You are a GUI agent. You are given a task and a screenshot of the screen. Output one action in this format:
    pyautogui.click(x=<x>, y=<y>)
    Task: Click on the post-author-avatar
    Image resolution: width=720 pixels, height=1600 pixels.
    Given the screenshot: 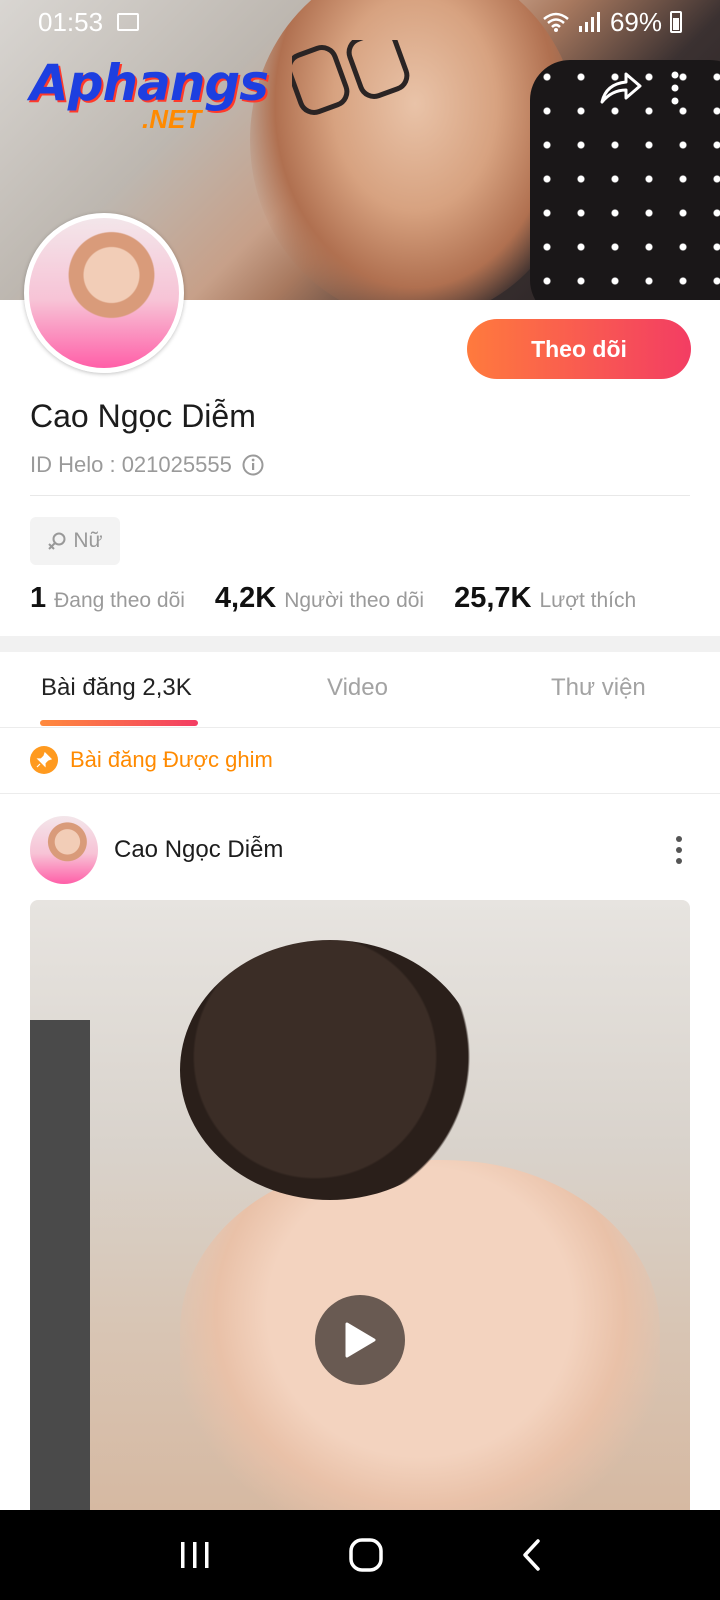 What is the action you would take?
    pyautogui.click(x=64, y=850)
    